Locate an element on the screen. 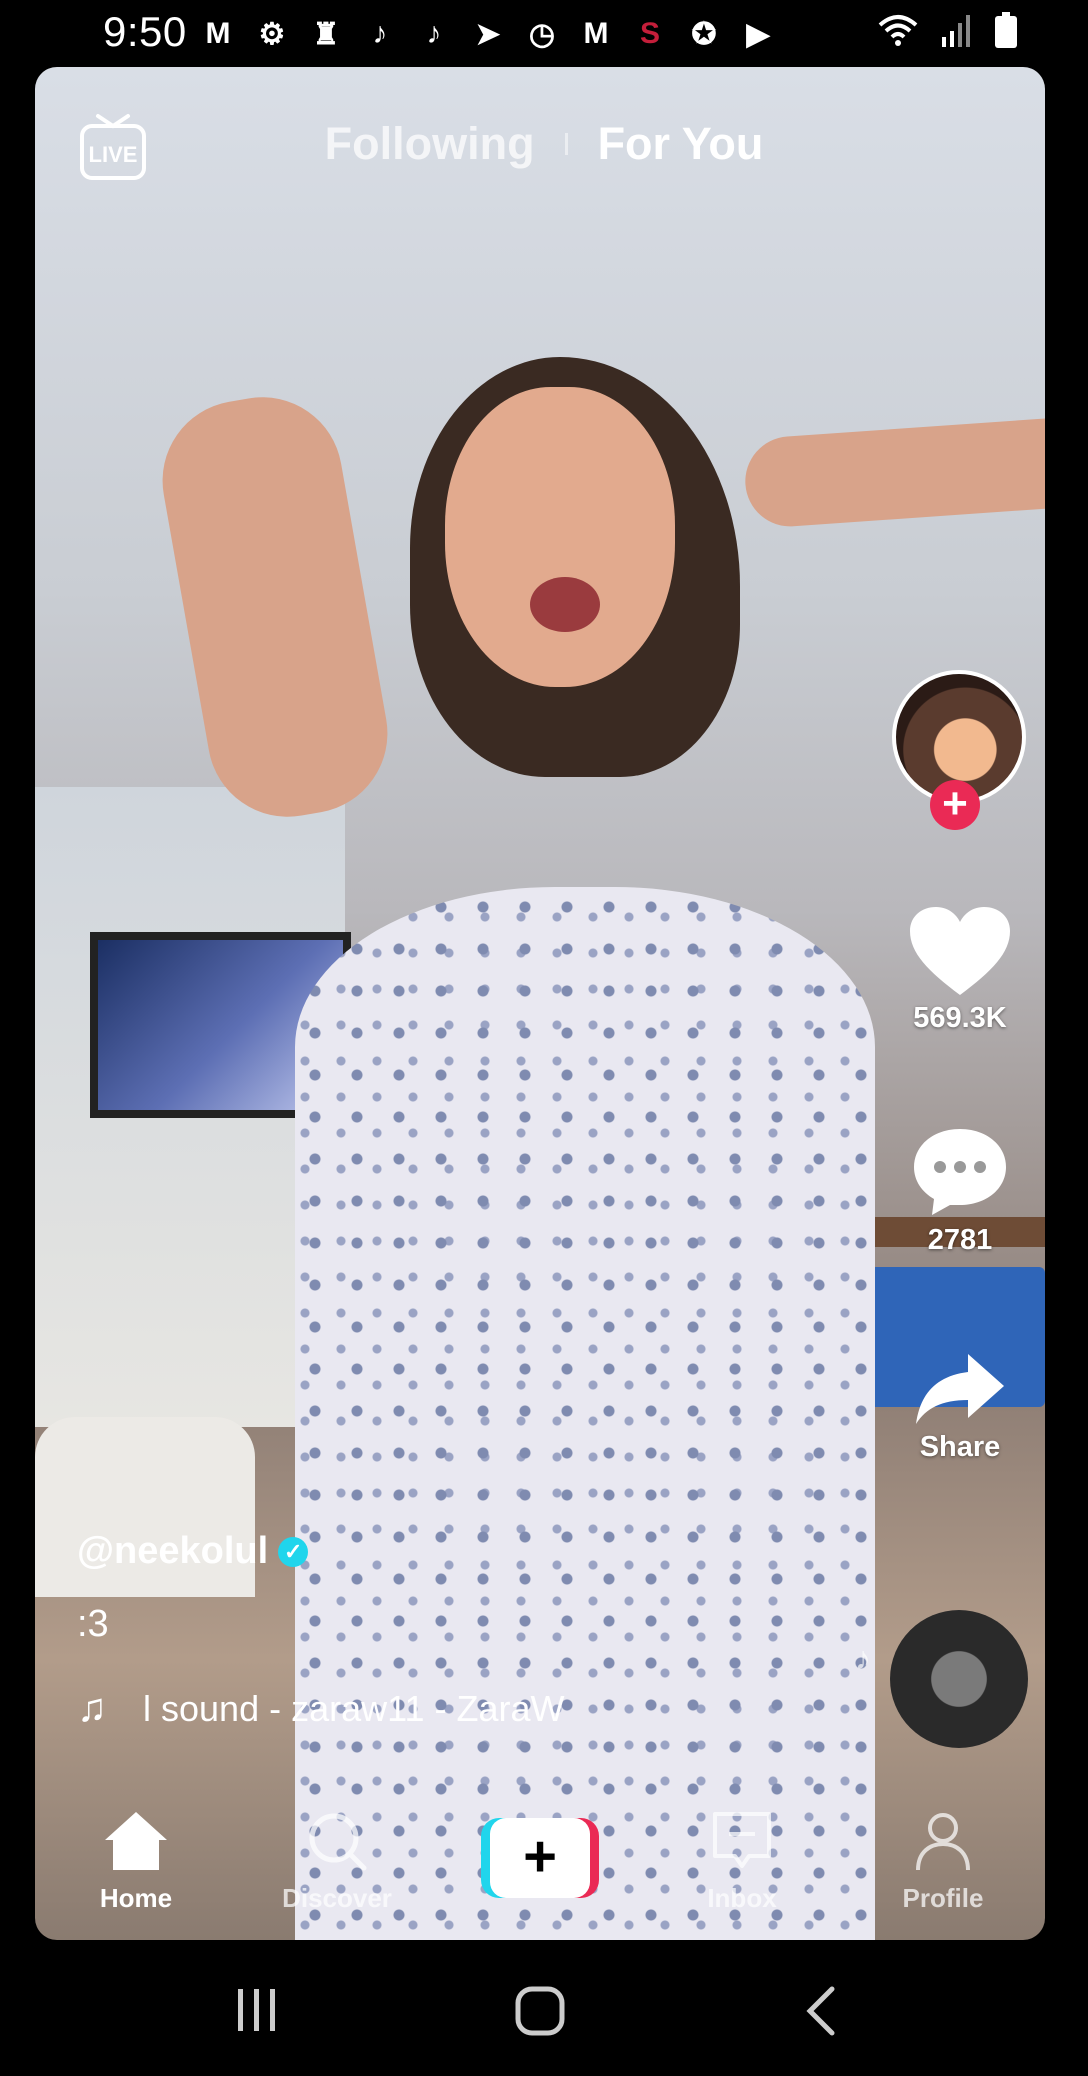 The image size is (1088, 2076). clock-app-icon: ◷ is located at coordinates (542, 34).